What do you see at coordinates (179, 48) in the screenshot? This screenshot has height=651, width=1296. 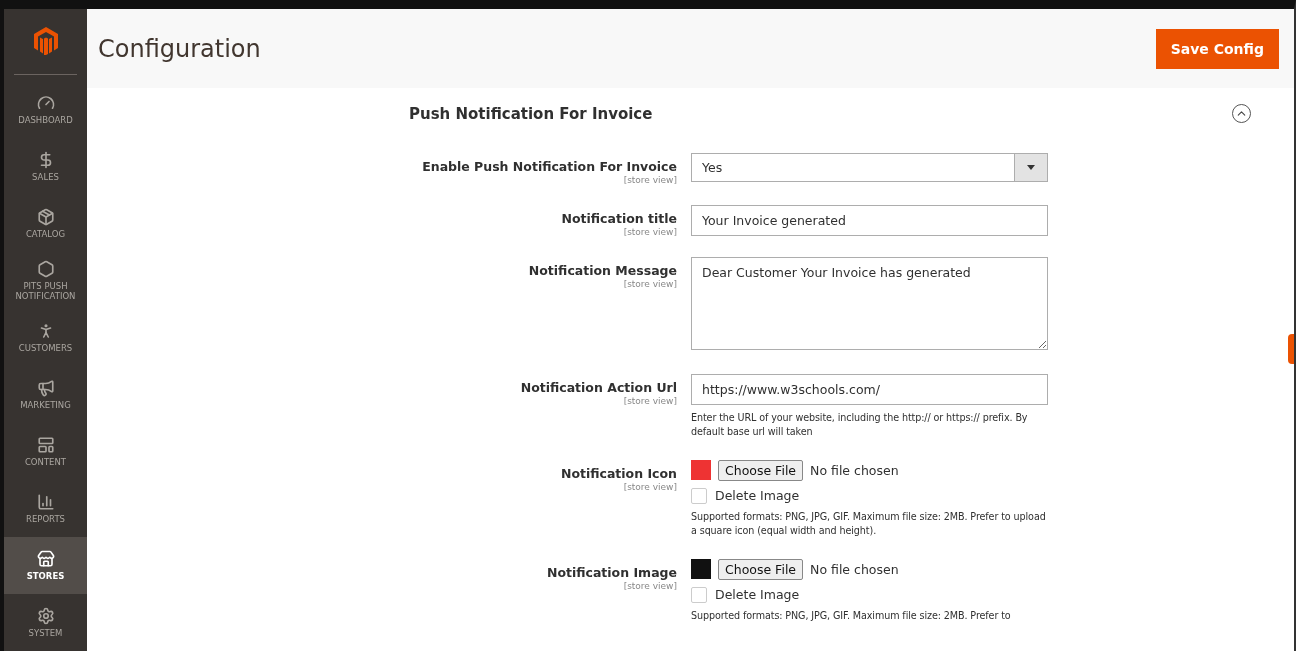 I see `page-title: Configuration` at bounding box center [179, 48].